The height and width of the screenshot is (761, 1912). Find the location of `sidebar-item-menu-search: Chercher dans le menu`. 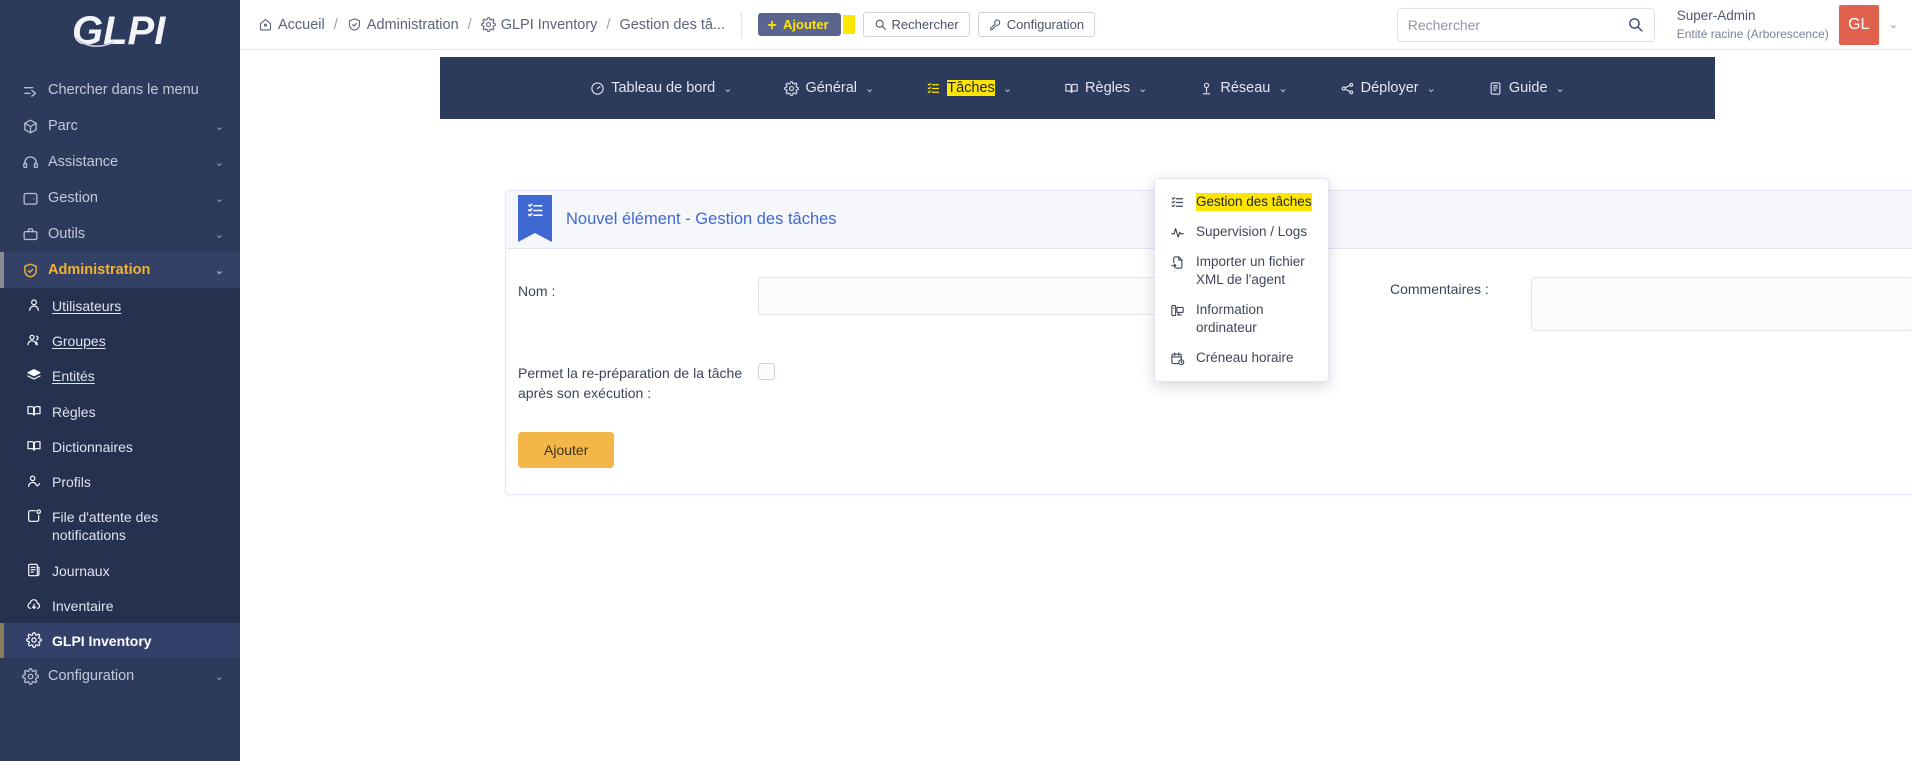

sidebar-item-menu-search: Chercher dans le menu is located at coordinates (120, 90).